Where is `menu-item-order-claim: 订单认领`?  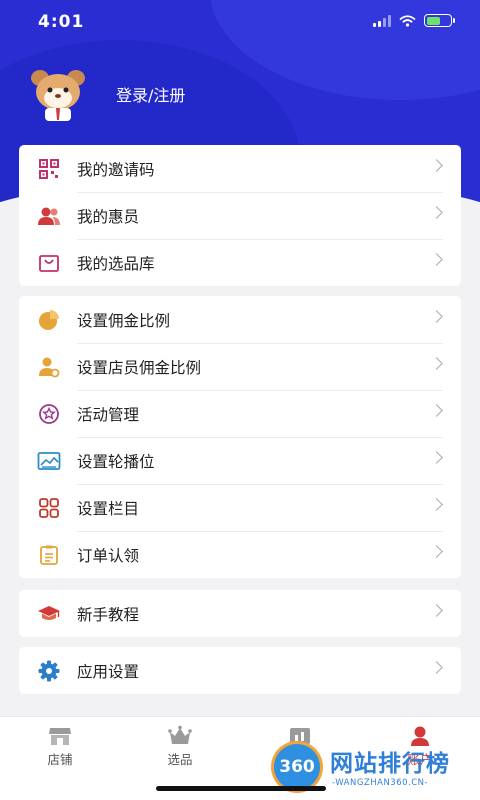 menu-item-order-claim: 订单认领 is located at coordinates (240, 554).